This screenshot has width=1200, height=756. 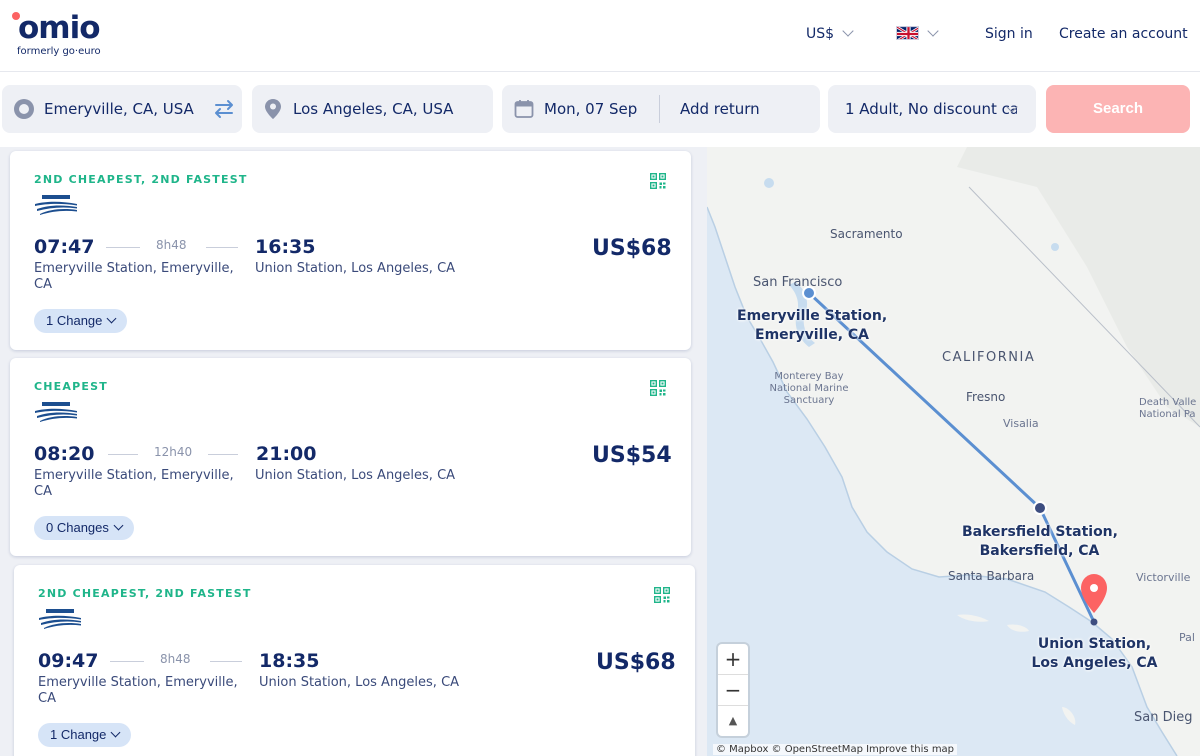 What do you see at coordinates (1187, 637) in the screenshot?
I see `map-label-pal: Pal` at bounding box center [1187, 637].